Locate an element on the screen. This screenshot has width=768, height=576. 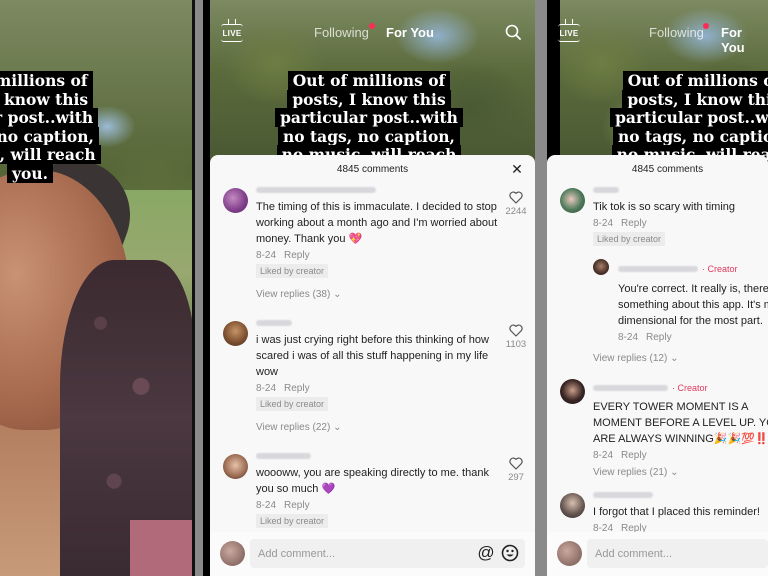
panel-divider is located at coordinates (193, 288).